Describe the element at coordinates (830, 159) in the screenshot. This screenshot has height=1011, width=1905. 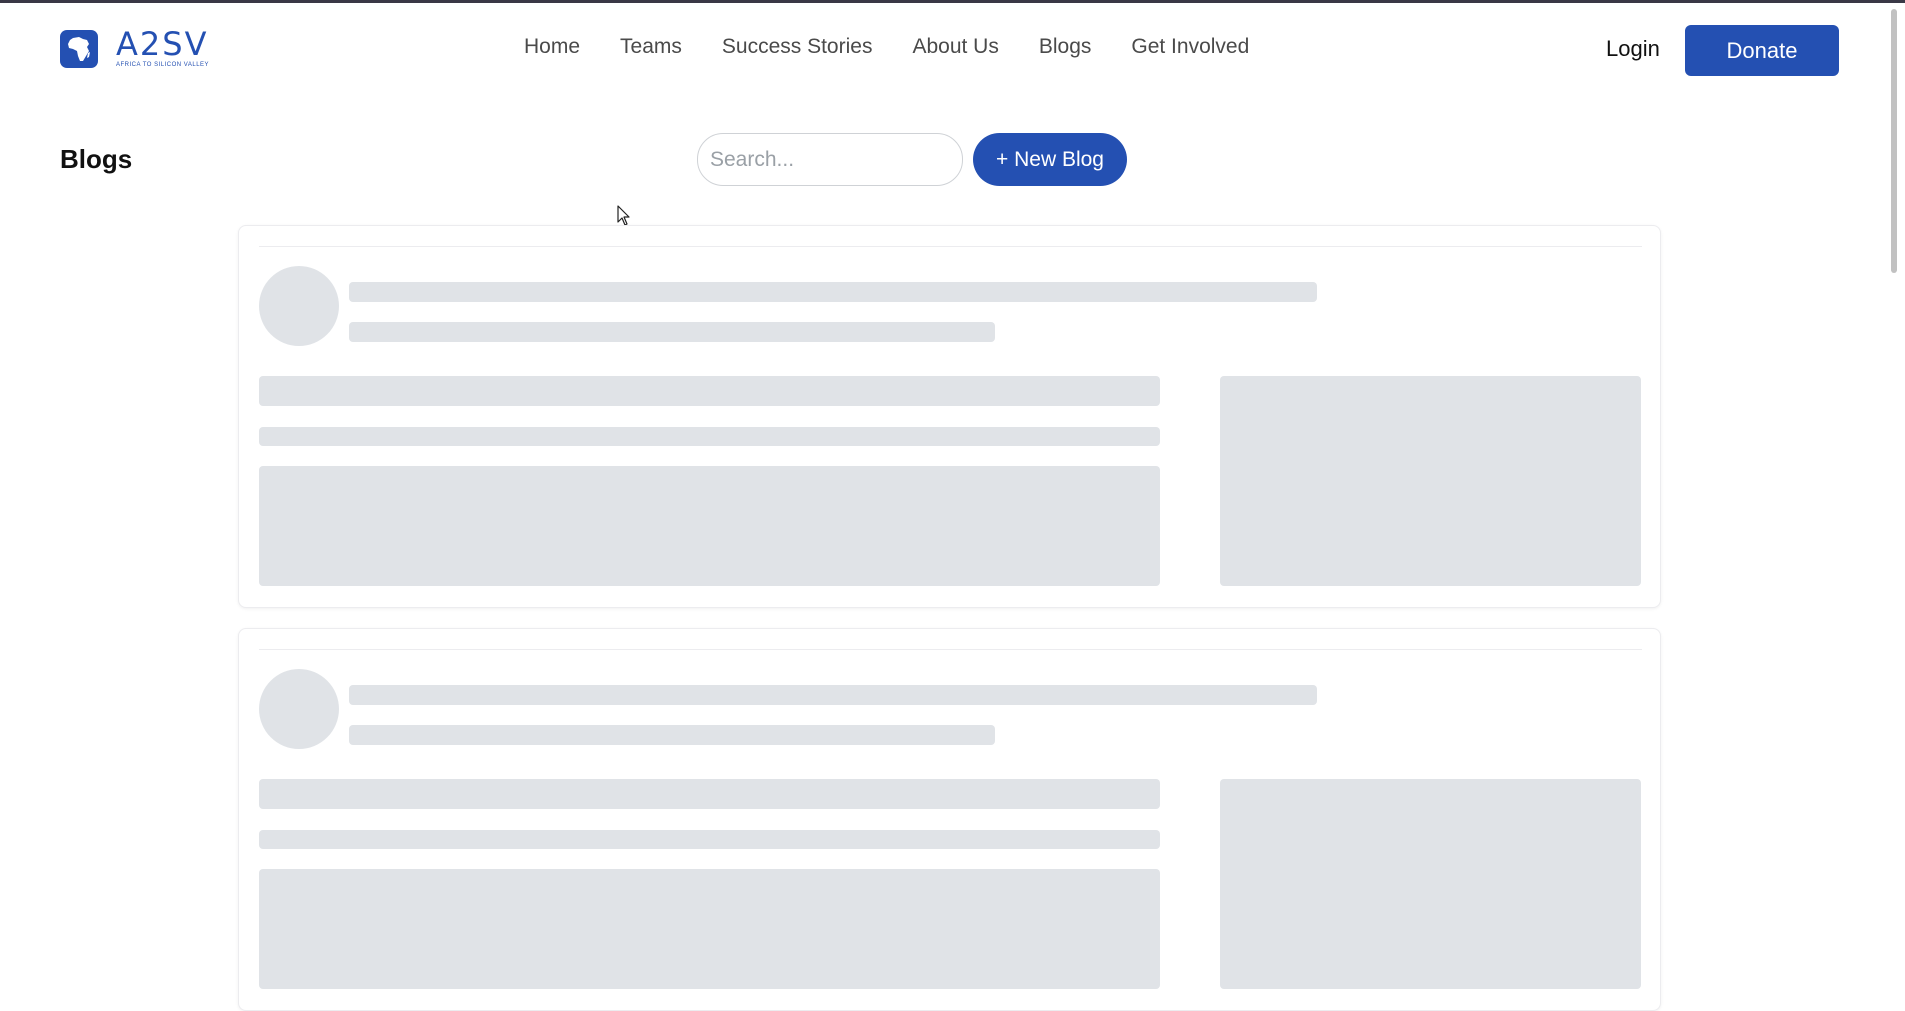
I see `search-input` at that location.